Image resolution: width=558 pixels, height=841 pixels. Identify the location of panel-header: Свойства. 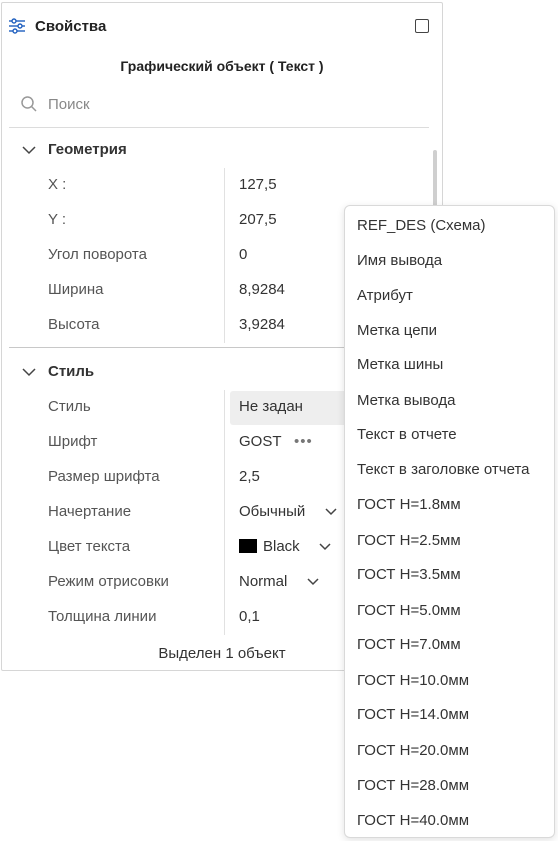
(222, 25).